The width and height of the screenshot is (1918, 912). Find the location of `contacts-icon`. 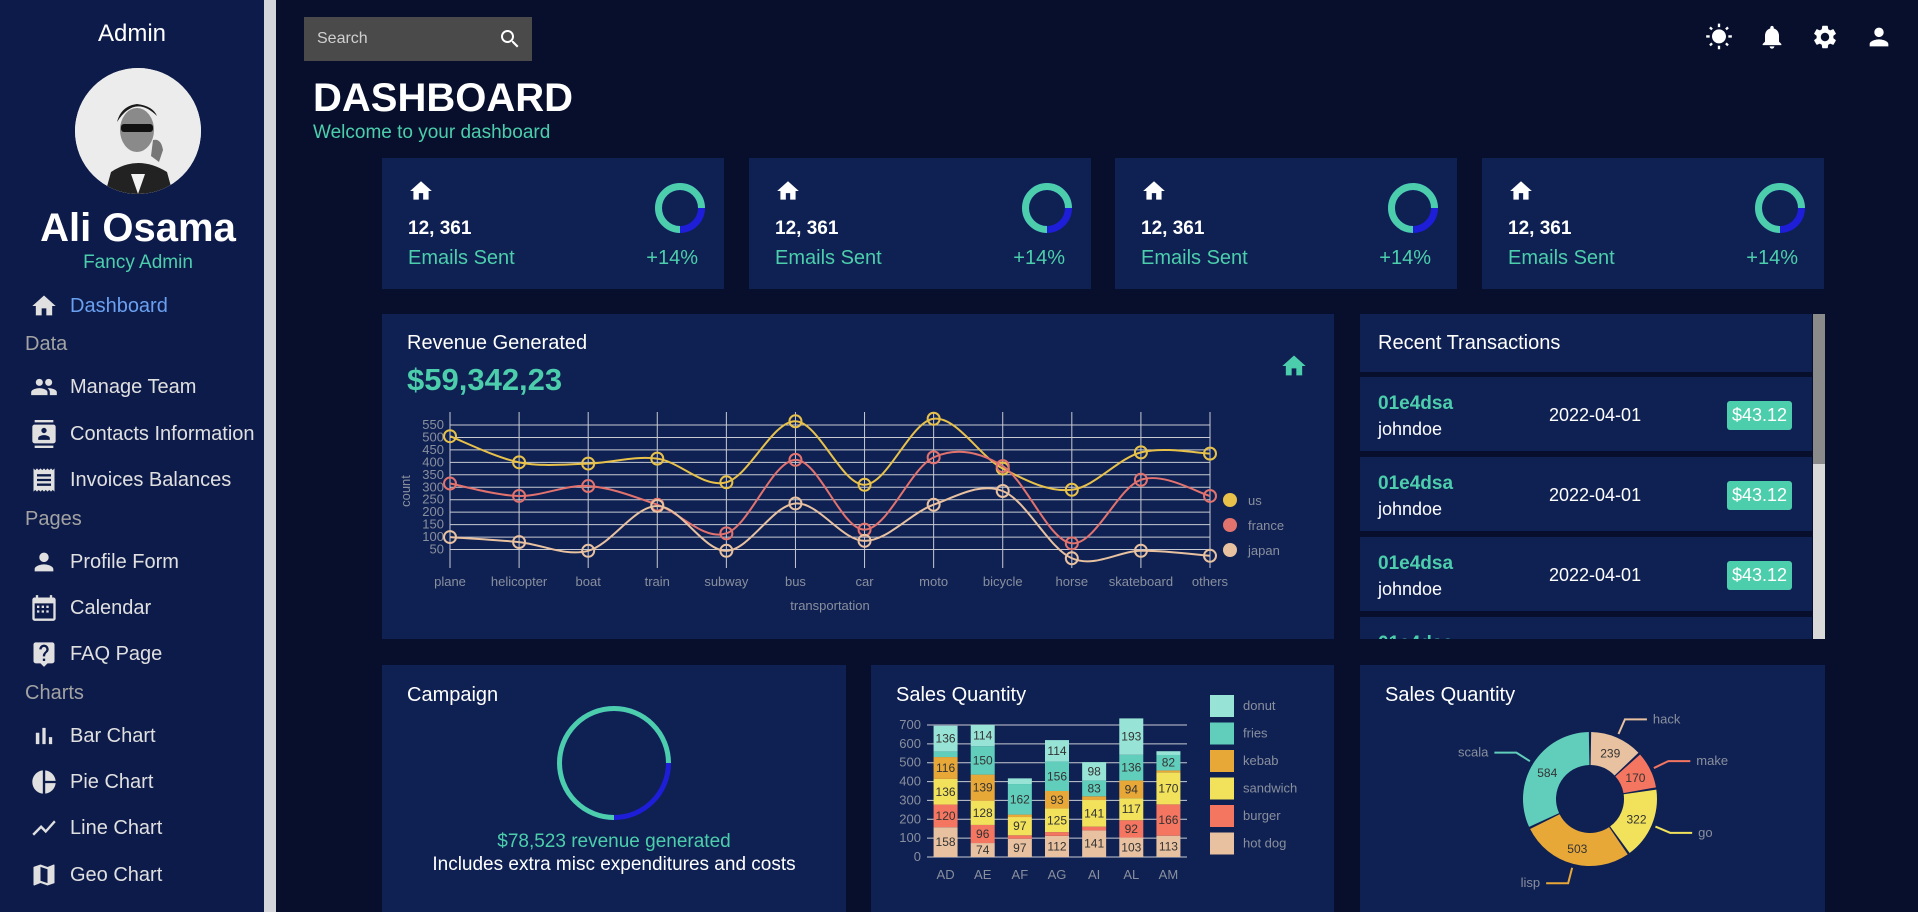

contacts-icon is located at coordinates (44, 434).